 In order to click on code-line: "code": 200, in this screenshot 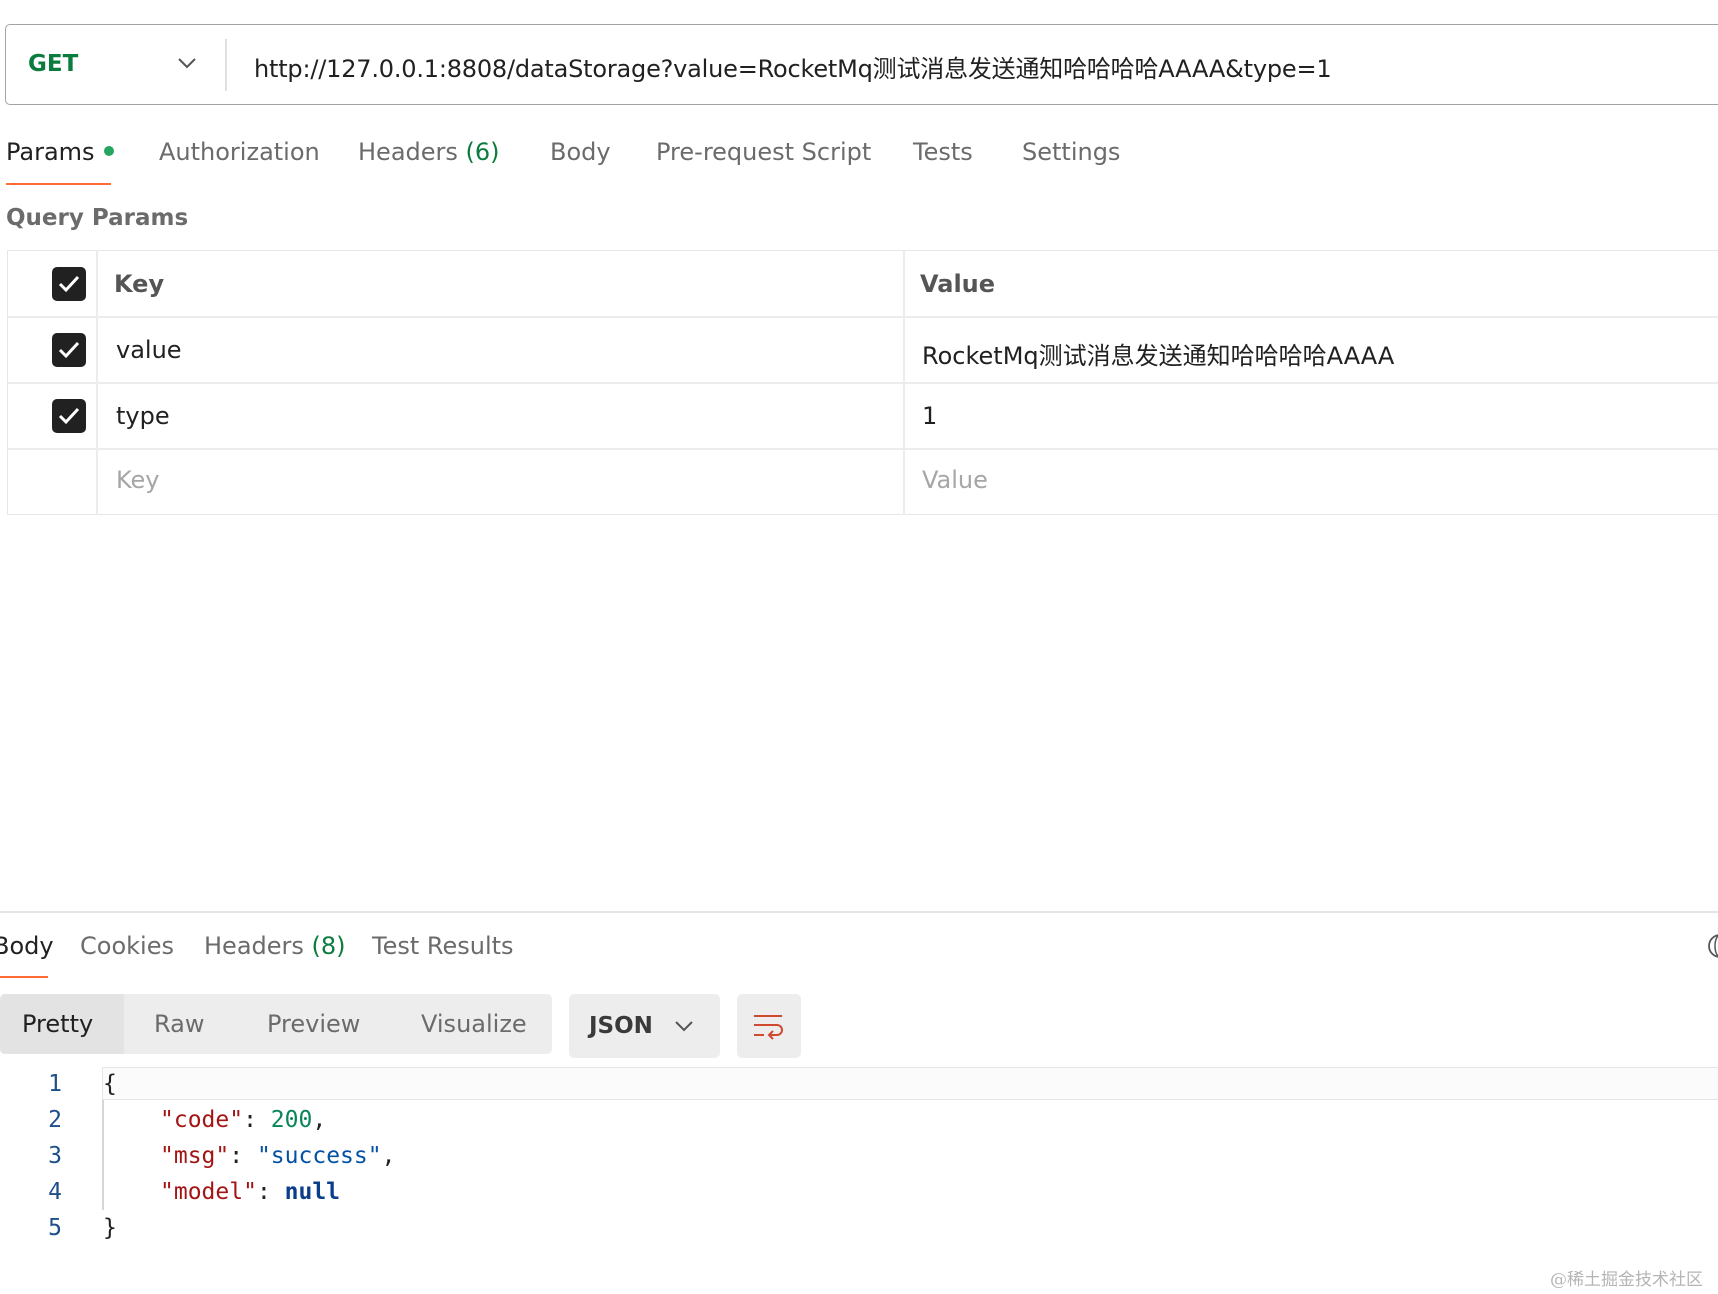, I will do `click(243, 1120)`.